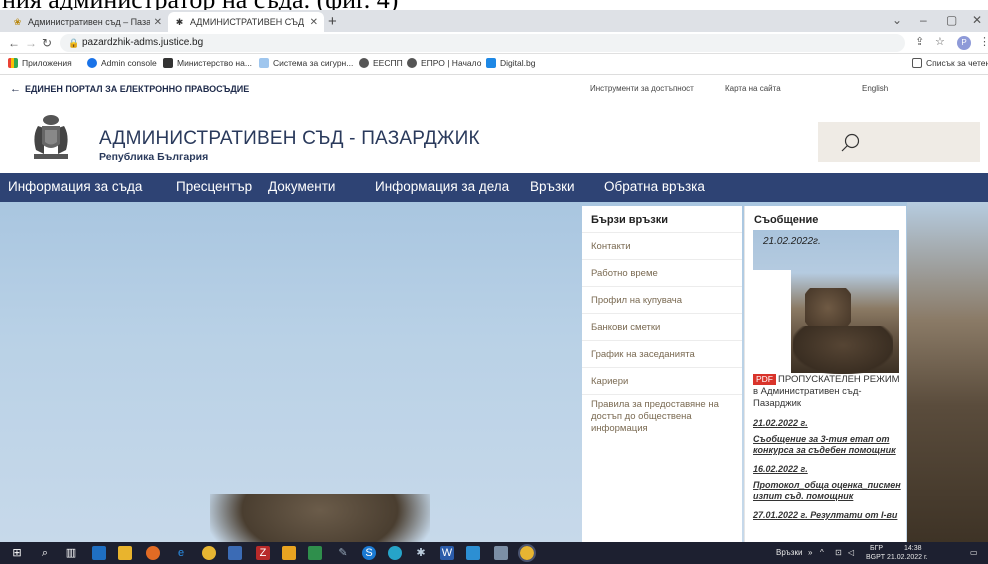  I want to click on quick-link-buyer-profile: Профил на купувача, so click(662, 299).